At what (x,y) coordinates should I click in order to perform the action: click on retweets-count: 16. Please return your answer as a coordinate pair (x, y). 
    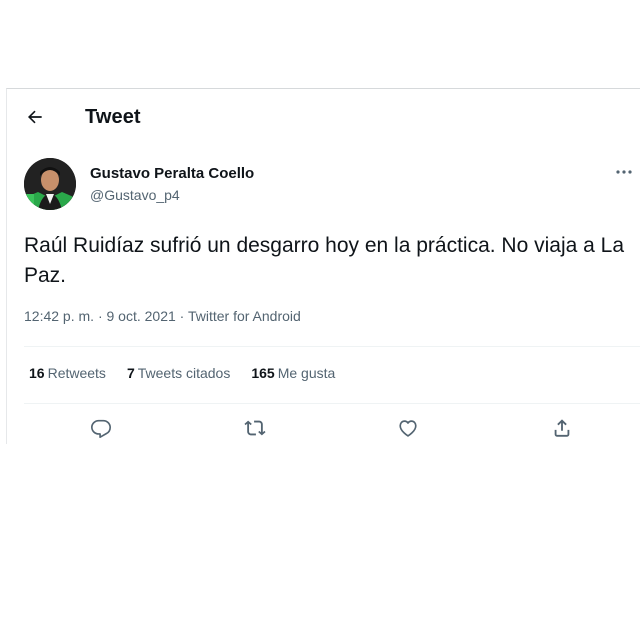
    Looking at the image, I should click on (37, 373).